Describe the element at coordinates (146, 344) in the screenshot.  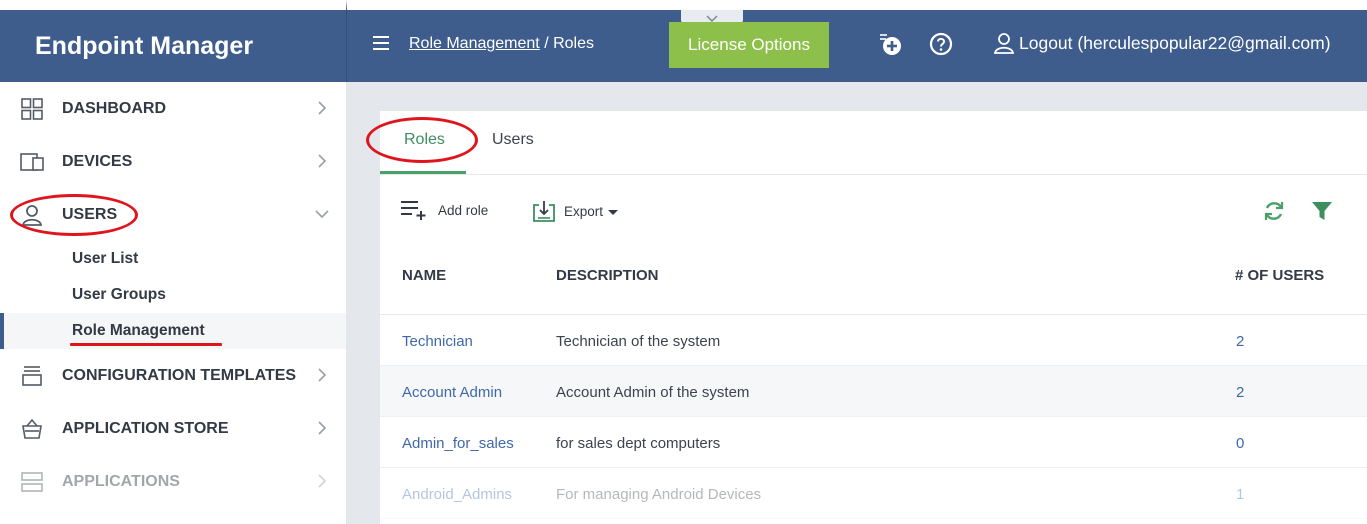
I see `red-highlight-underline` at that location.